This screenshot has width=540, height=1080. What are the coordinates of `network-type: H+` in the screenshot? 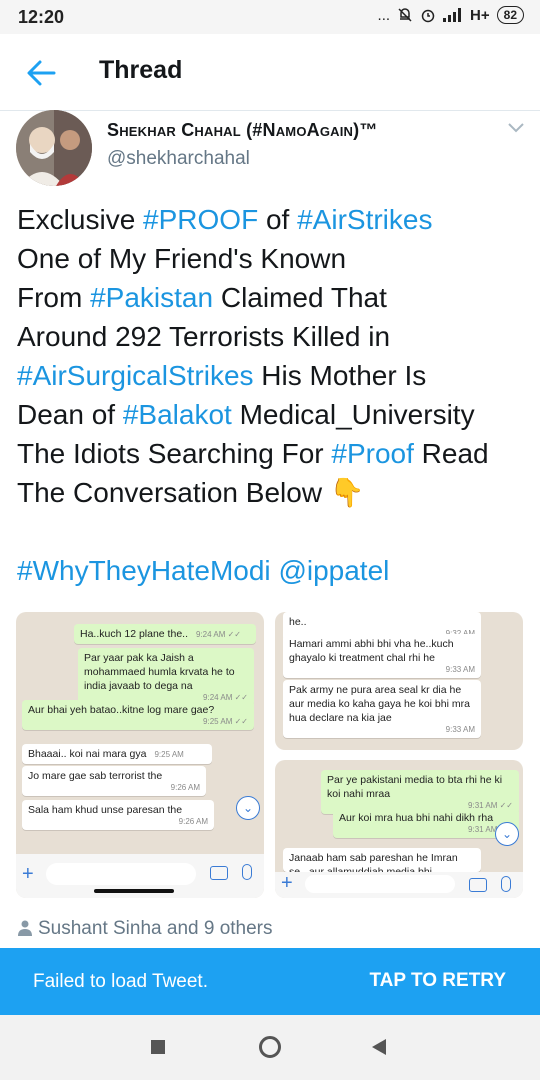 It's located at (480, 15).